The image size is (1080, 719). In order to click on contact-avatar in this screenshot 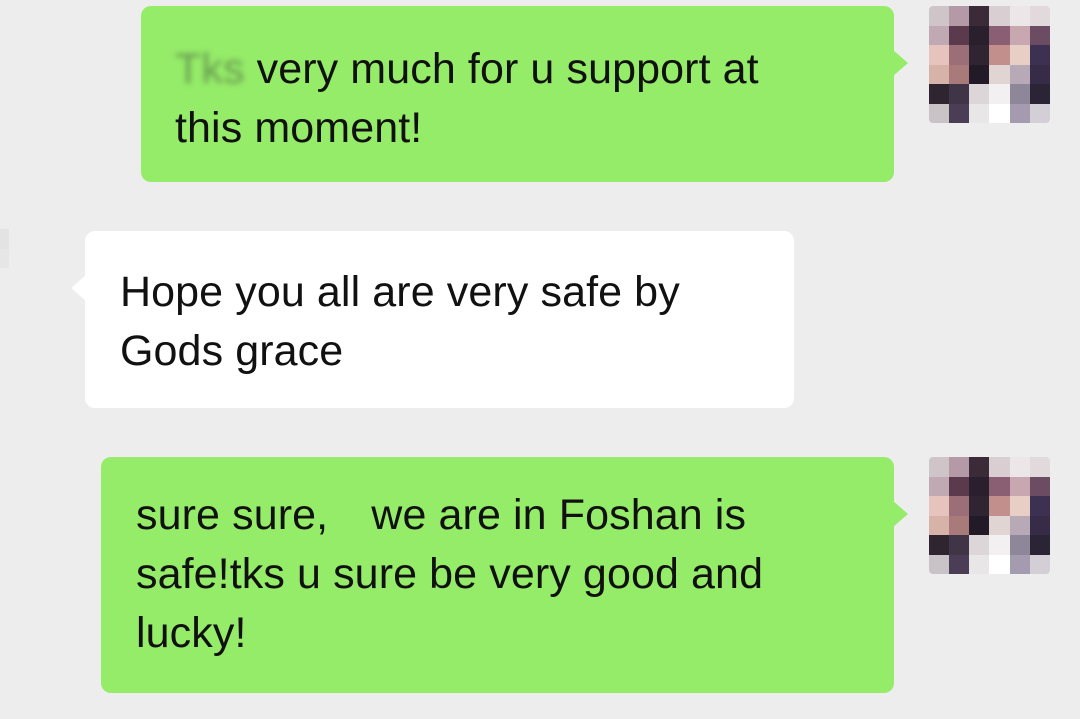, I will do `click(24, 287)`.